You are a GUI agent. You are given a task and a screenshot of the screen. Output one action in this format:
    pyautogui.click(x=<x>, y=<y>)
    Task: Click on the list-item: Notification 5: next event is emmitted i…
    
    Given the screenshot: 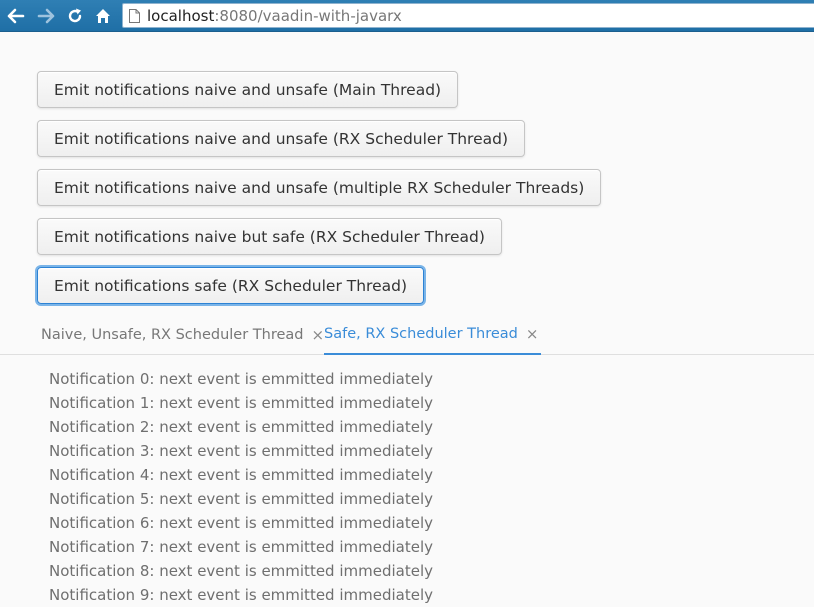 What is the action you would take?
    pyautogui.click(x=241, y=499)
    